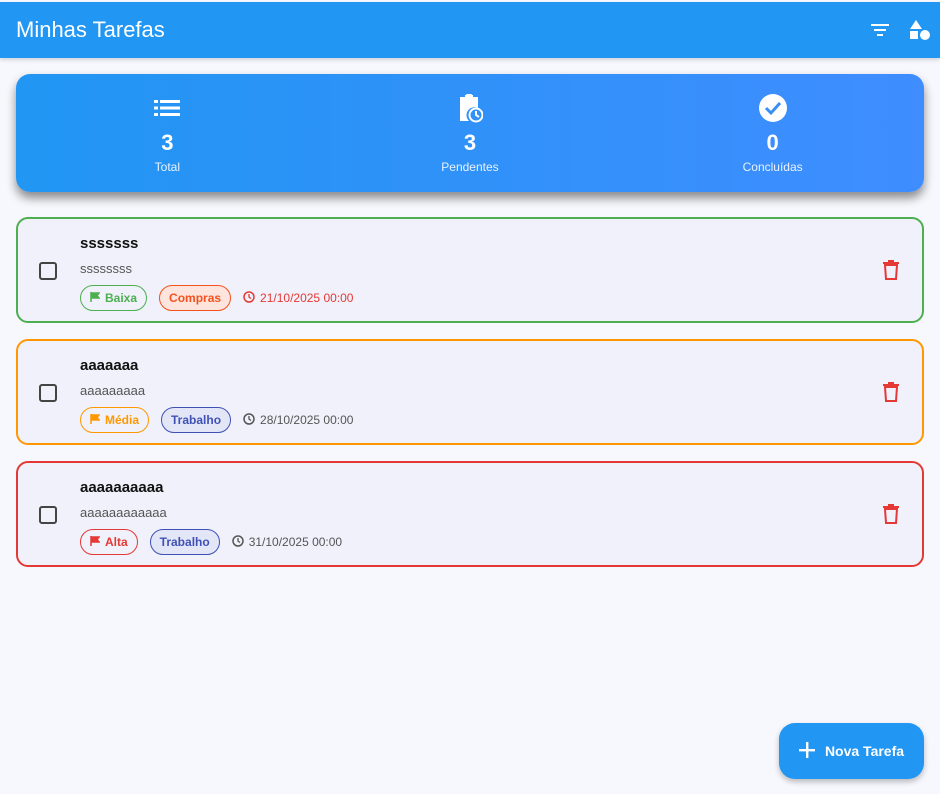  I want to click on task-date: 31/10/2025 00:00, so click(287, 542).